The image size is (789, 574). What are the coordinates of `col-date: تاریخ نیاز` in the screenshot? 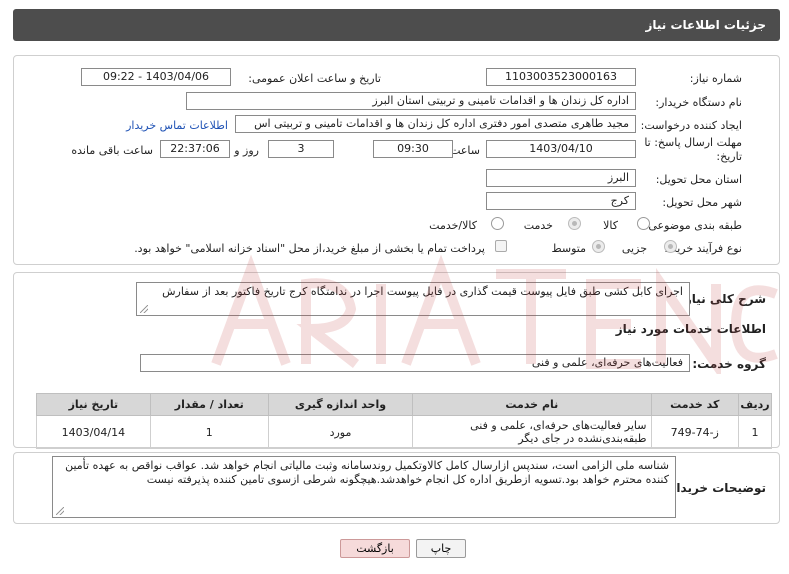 It's located at (93, 404).